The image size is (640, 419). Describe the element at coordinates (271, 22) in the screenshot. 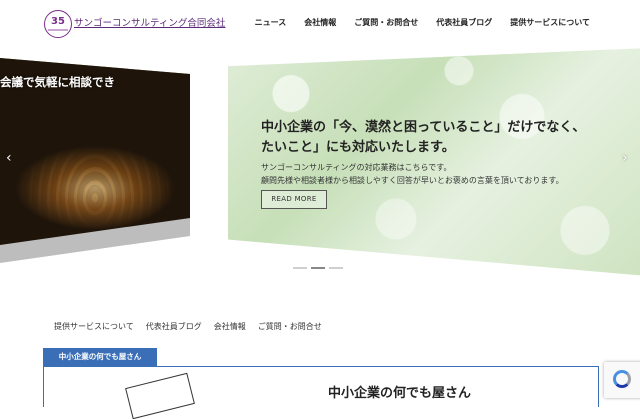

I see `nav-news: ニュース` at that location.